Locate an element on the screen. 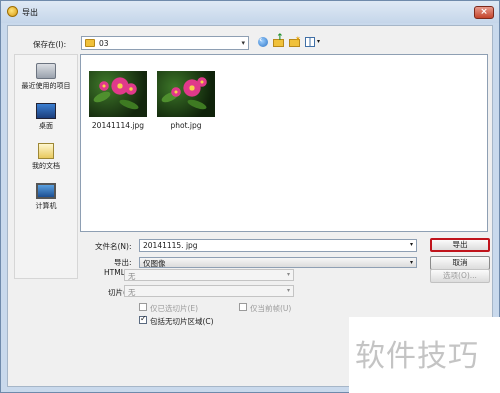  place-computer: 计算机 is located at coordinates (46, 197).